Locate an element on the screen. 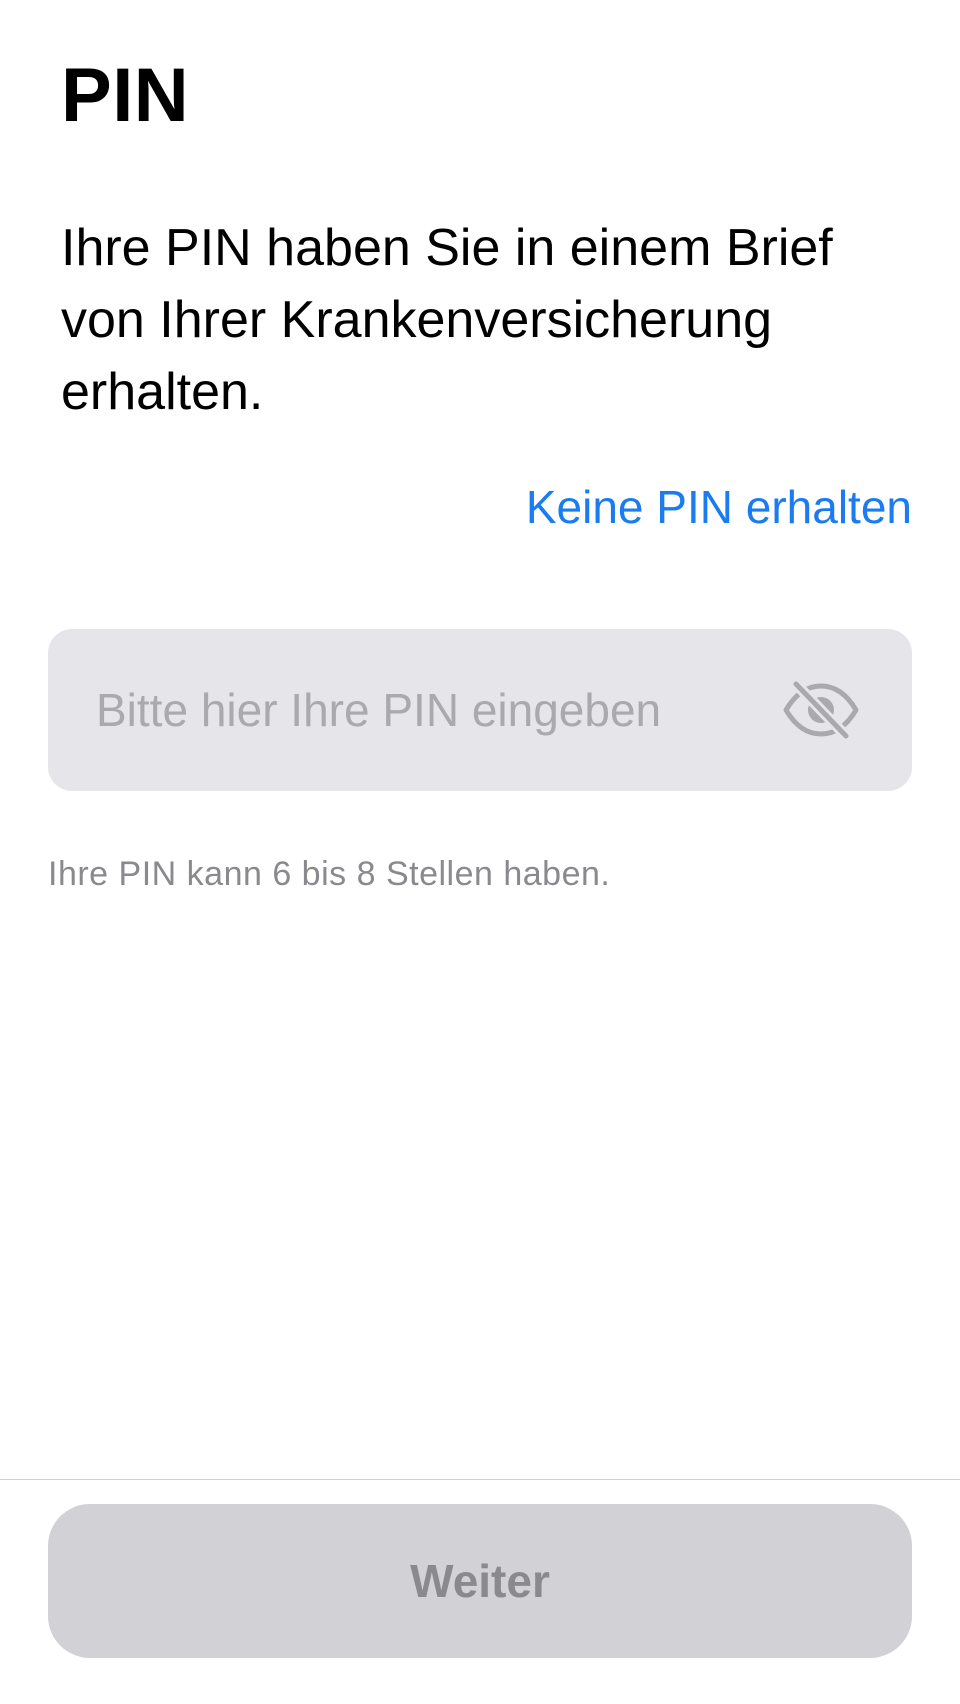 The height and width of the screenshot is (1704, 960). page-title: PIN is located at coordinates (125, 95).